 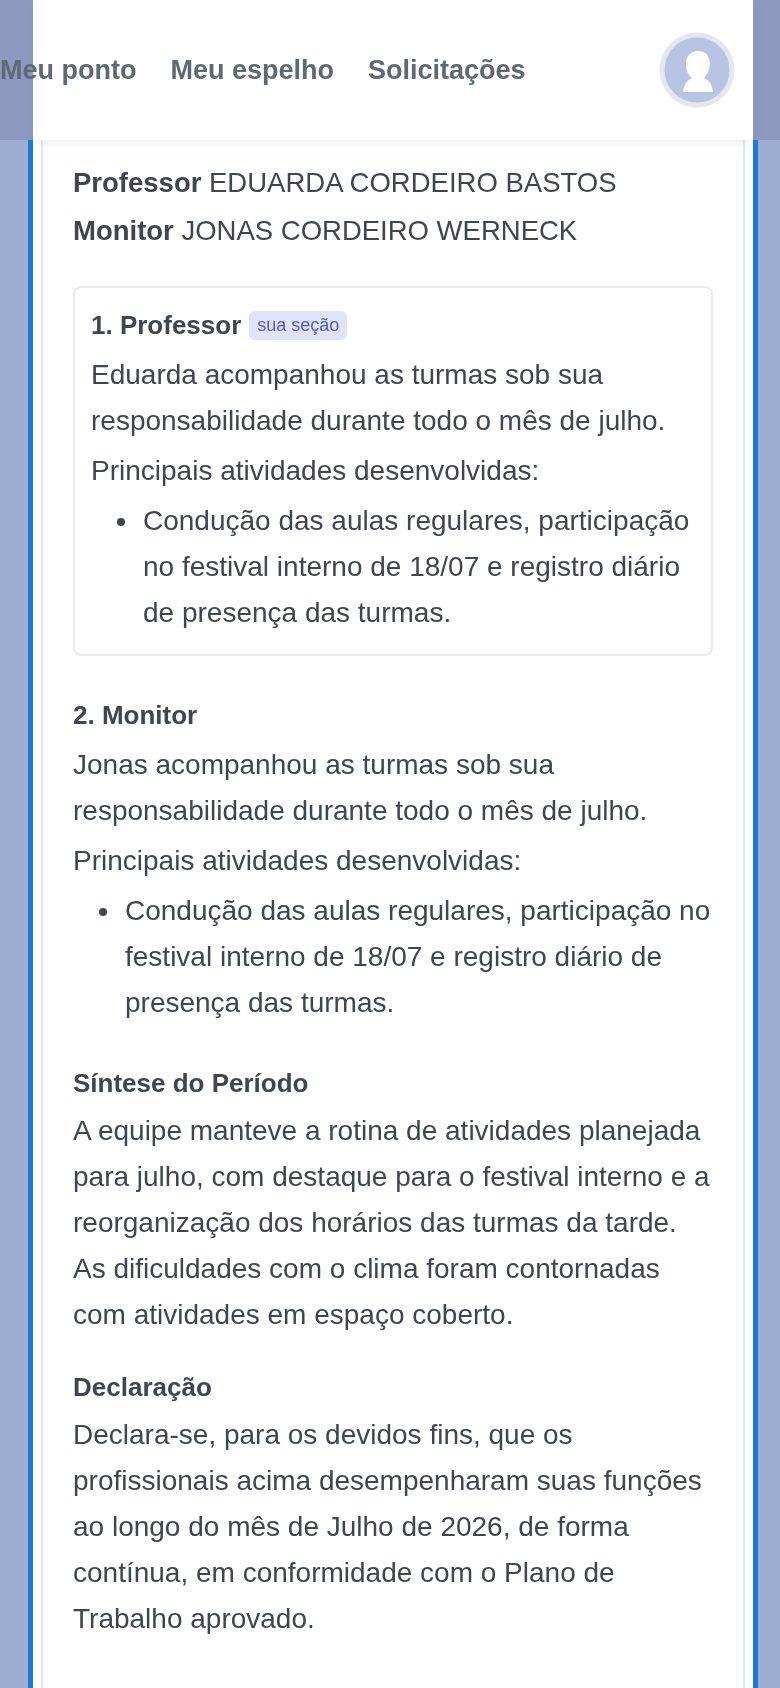 I want to click on section-summary: Jonas acompanhou as turmas sob sua responsabilidade durante todo o mês de julho., so click(x=361, y=788).